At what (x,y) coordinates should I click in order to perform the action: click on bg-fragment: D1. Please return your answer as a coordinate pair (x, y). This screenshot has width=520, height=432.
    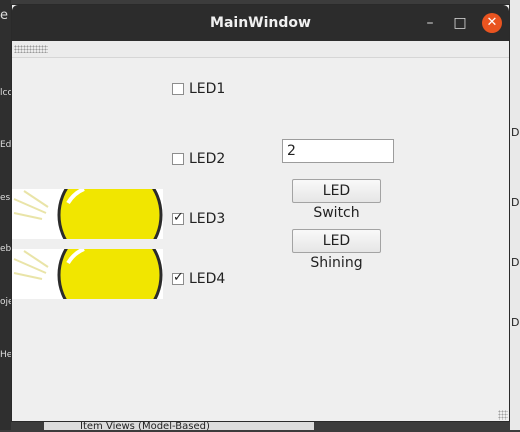
    Looking at the image, I should click on (515, 132).